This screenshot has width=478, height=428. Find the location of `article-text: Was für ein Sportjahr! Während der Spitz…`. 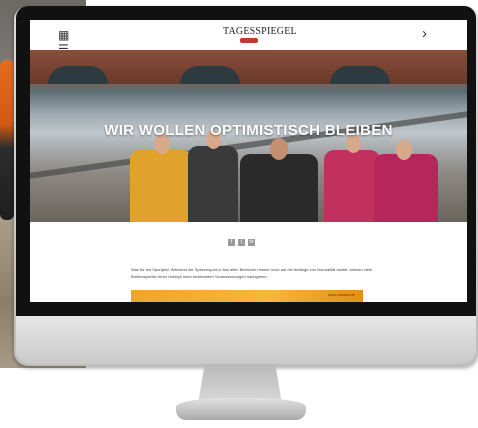

article-text: Was für ein Sportjahr! Während der Spitz… is located at coordinates (252, 273).